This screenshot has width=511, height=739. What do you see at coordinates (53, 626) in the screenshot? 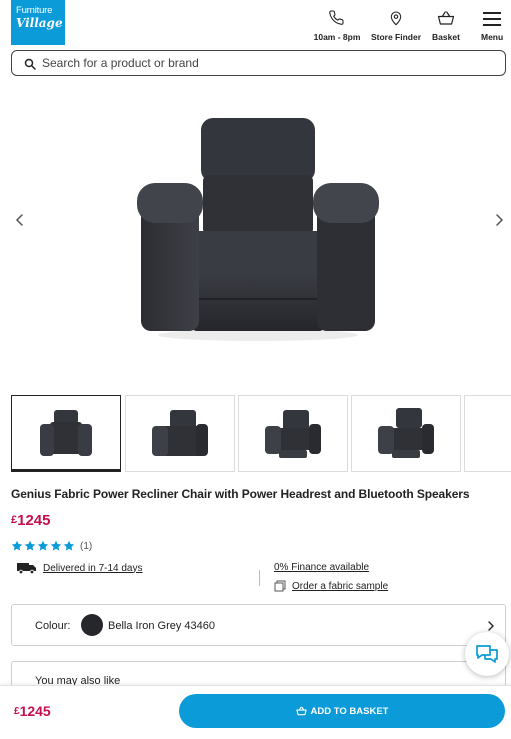
I see `colour-label: Colour:` at bounding box center [53, 626].